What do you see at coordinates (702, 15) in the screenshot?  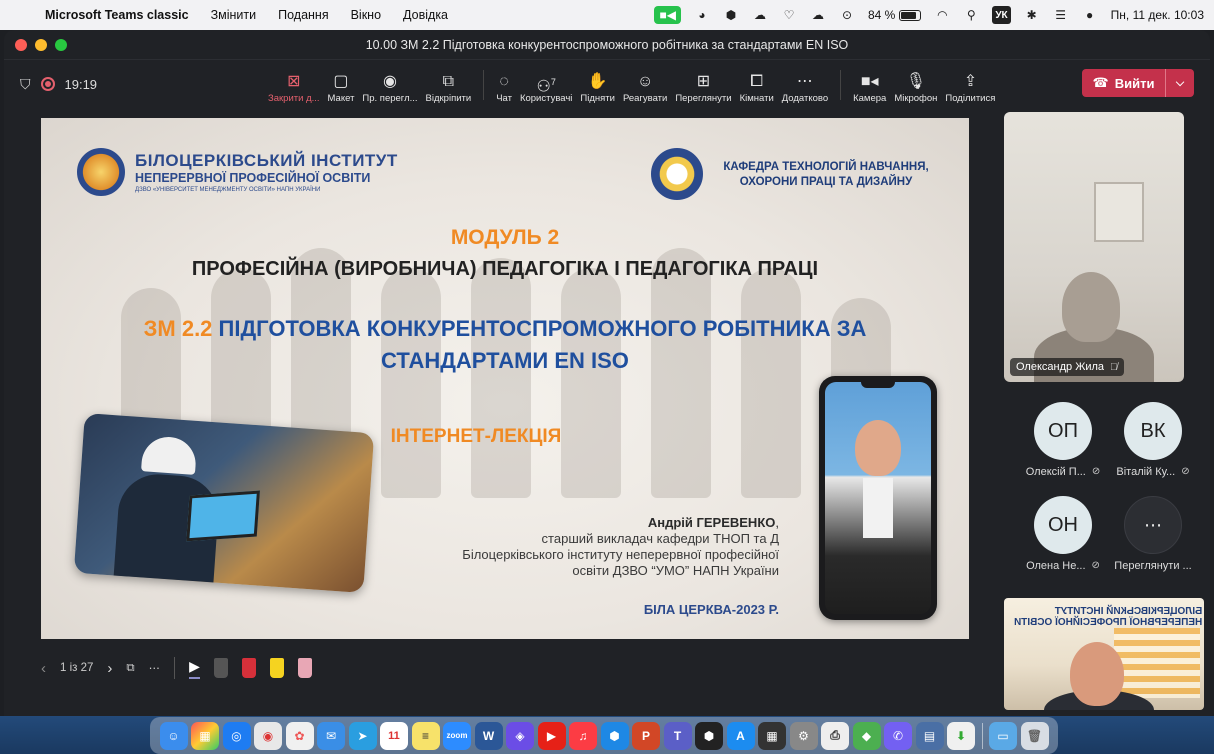 I see `skype-icon: ◕` at bounding box center [702, 15].